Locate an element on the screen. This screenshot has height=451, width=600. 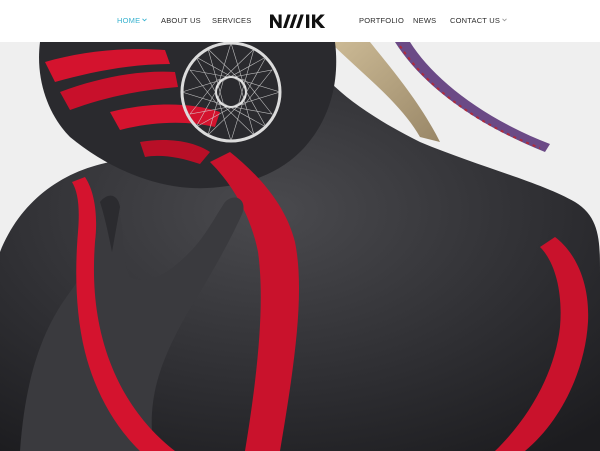
nav-contact-us-label: CONTACT US is located at coordinates (475, 20).